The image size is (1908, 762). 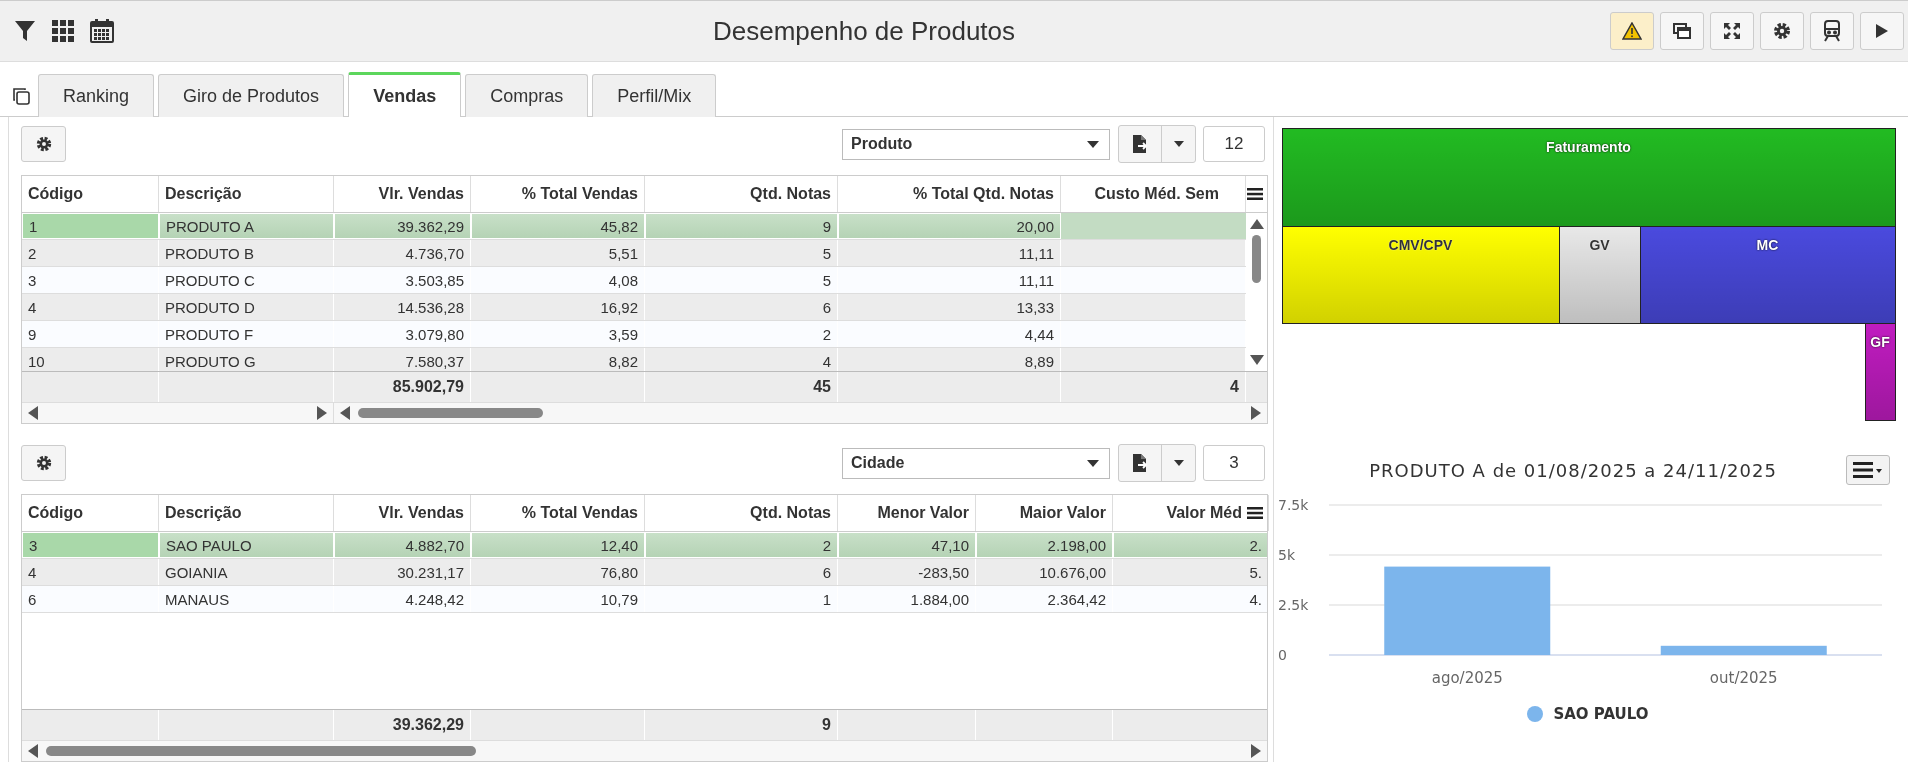 I want to click on table-cell: 16,92, so click(x=558, y=307).